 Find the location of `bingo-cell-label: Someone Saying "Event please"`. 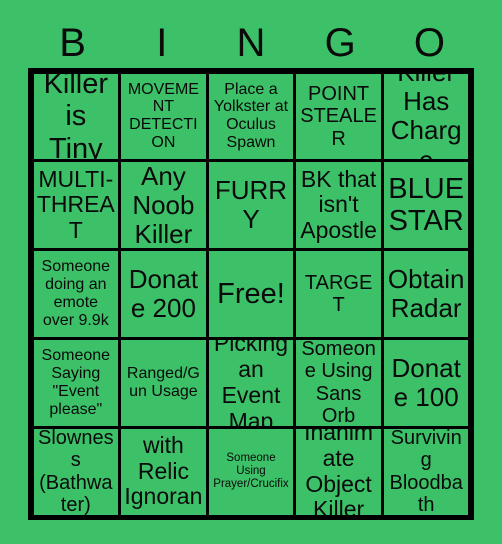

bingo-cell-label: Someone Saying "Event please" is located at coordinates (76, 382).